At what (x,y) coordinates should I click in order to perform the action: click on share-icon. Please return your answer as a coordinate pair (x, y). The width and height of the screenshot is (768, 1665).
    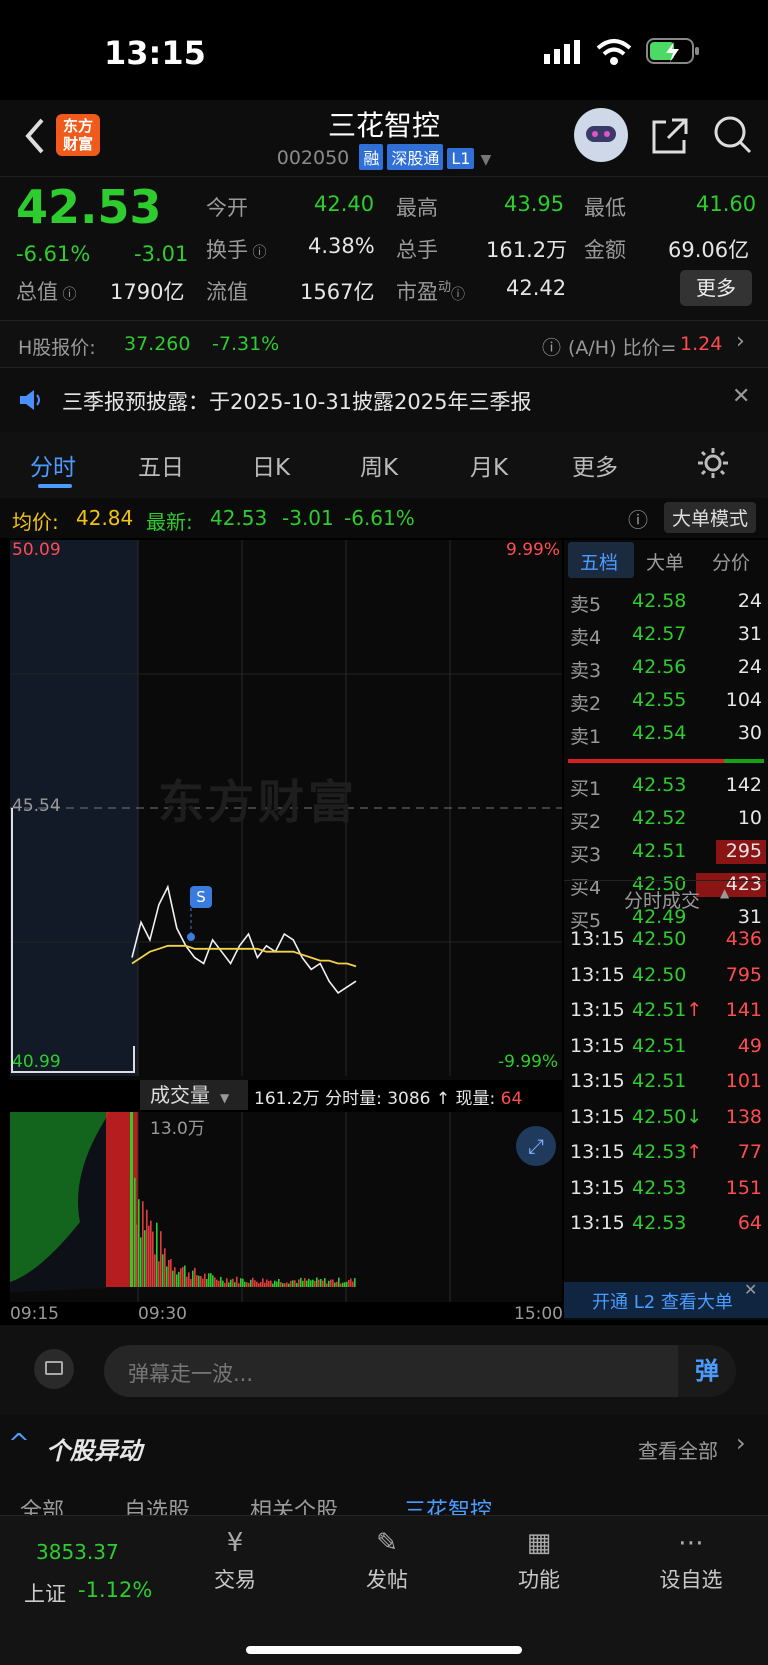
    Looking at the image, I should click on (670, 136).